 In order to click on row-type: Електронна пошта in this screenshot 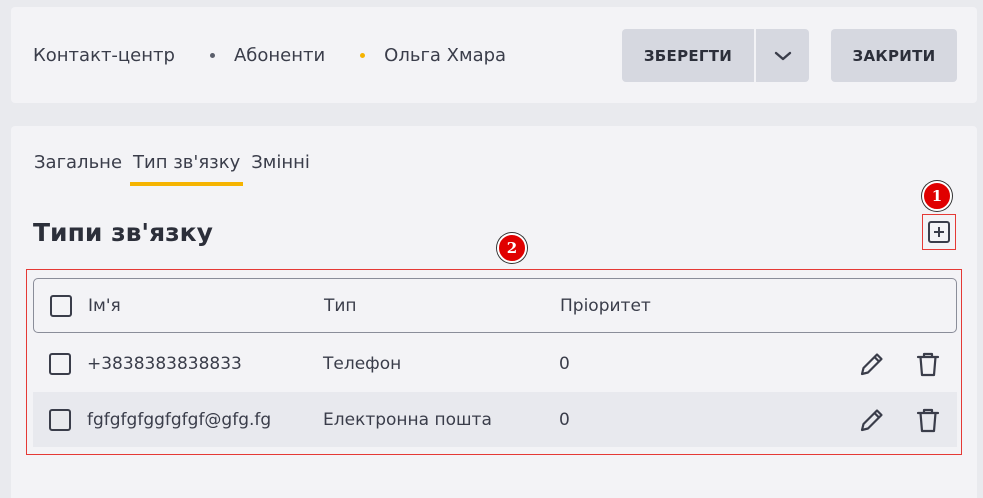, I will do `click(407, 419)`.